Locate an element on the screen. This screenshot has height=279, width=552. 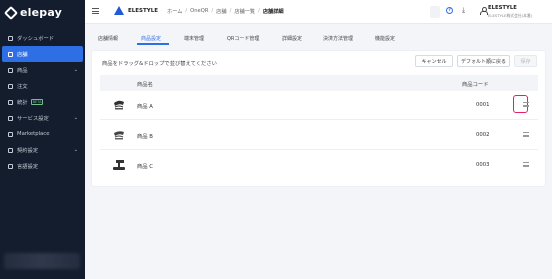
marketplace-icon is located at coordinates (10, 134).